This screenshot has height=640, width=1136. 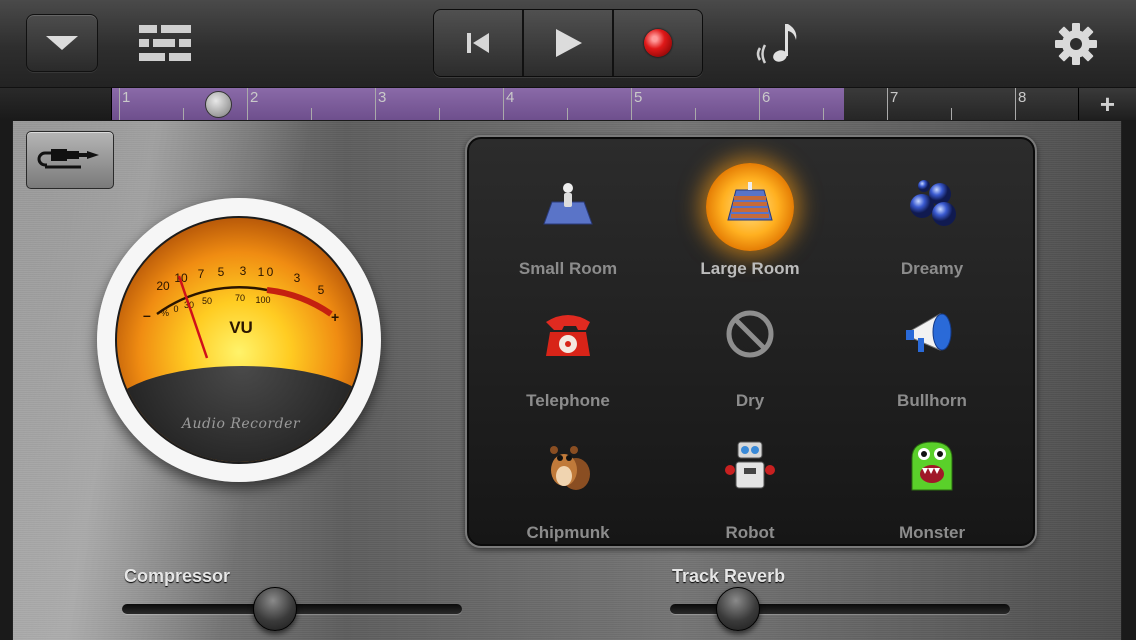 I want to click on effect-dreamy: Dreamy, so click(x=932, y=211).